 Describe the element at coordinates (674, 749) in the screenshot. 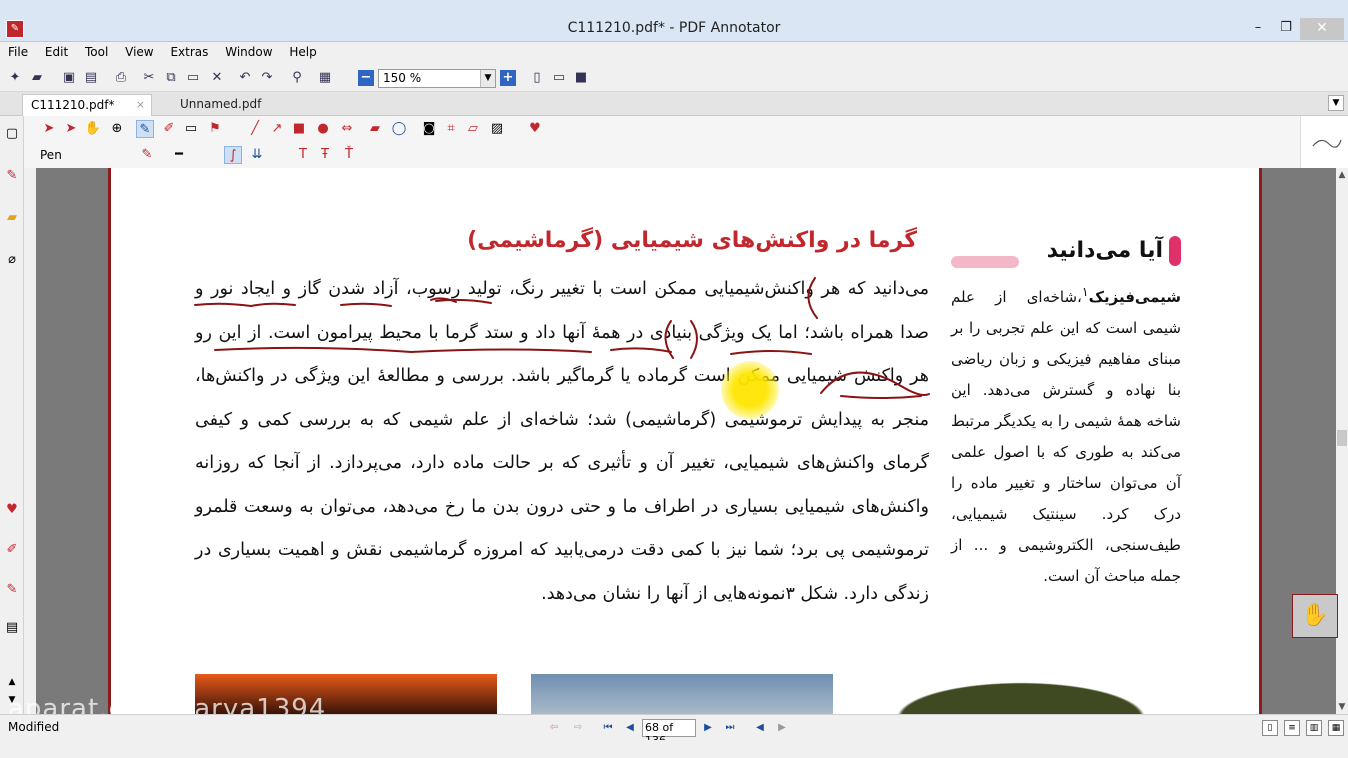

I see `bottom-strip` at that location.